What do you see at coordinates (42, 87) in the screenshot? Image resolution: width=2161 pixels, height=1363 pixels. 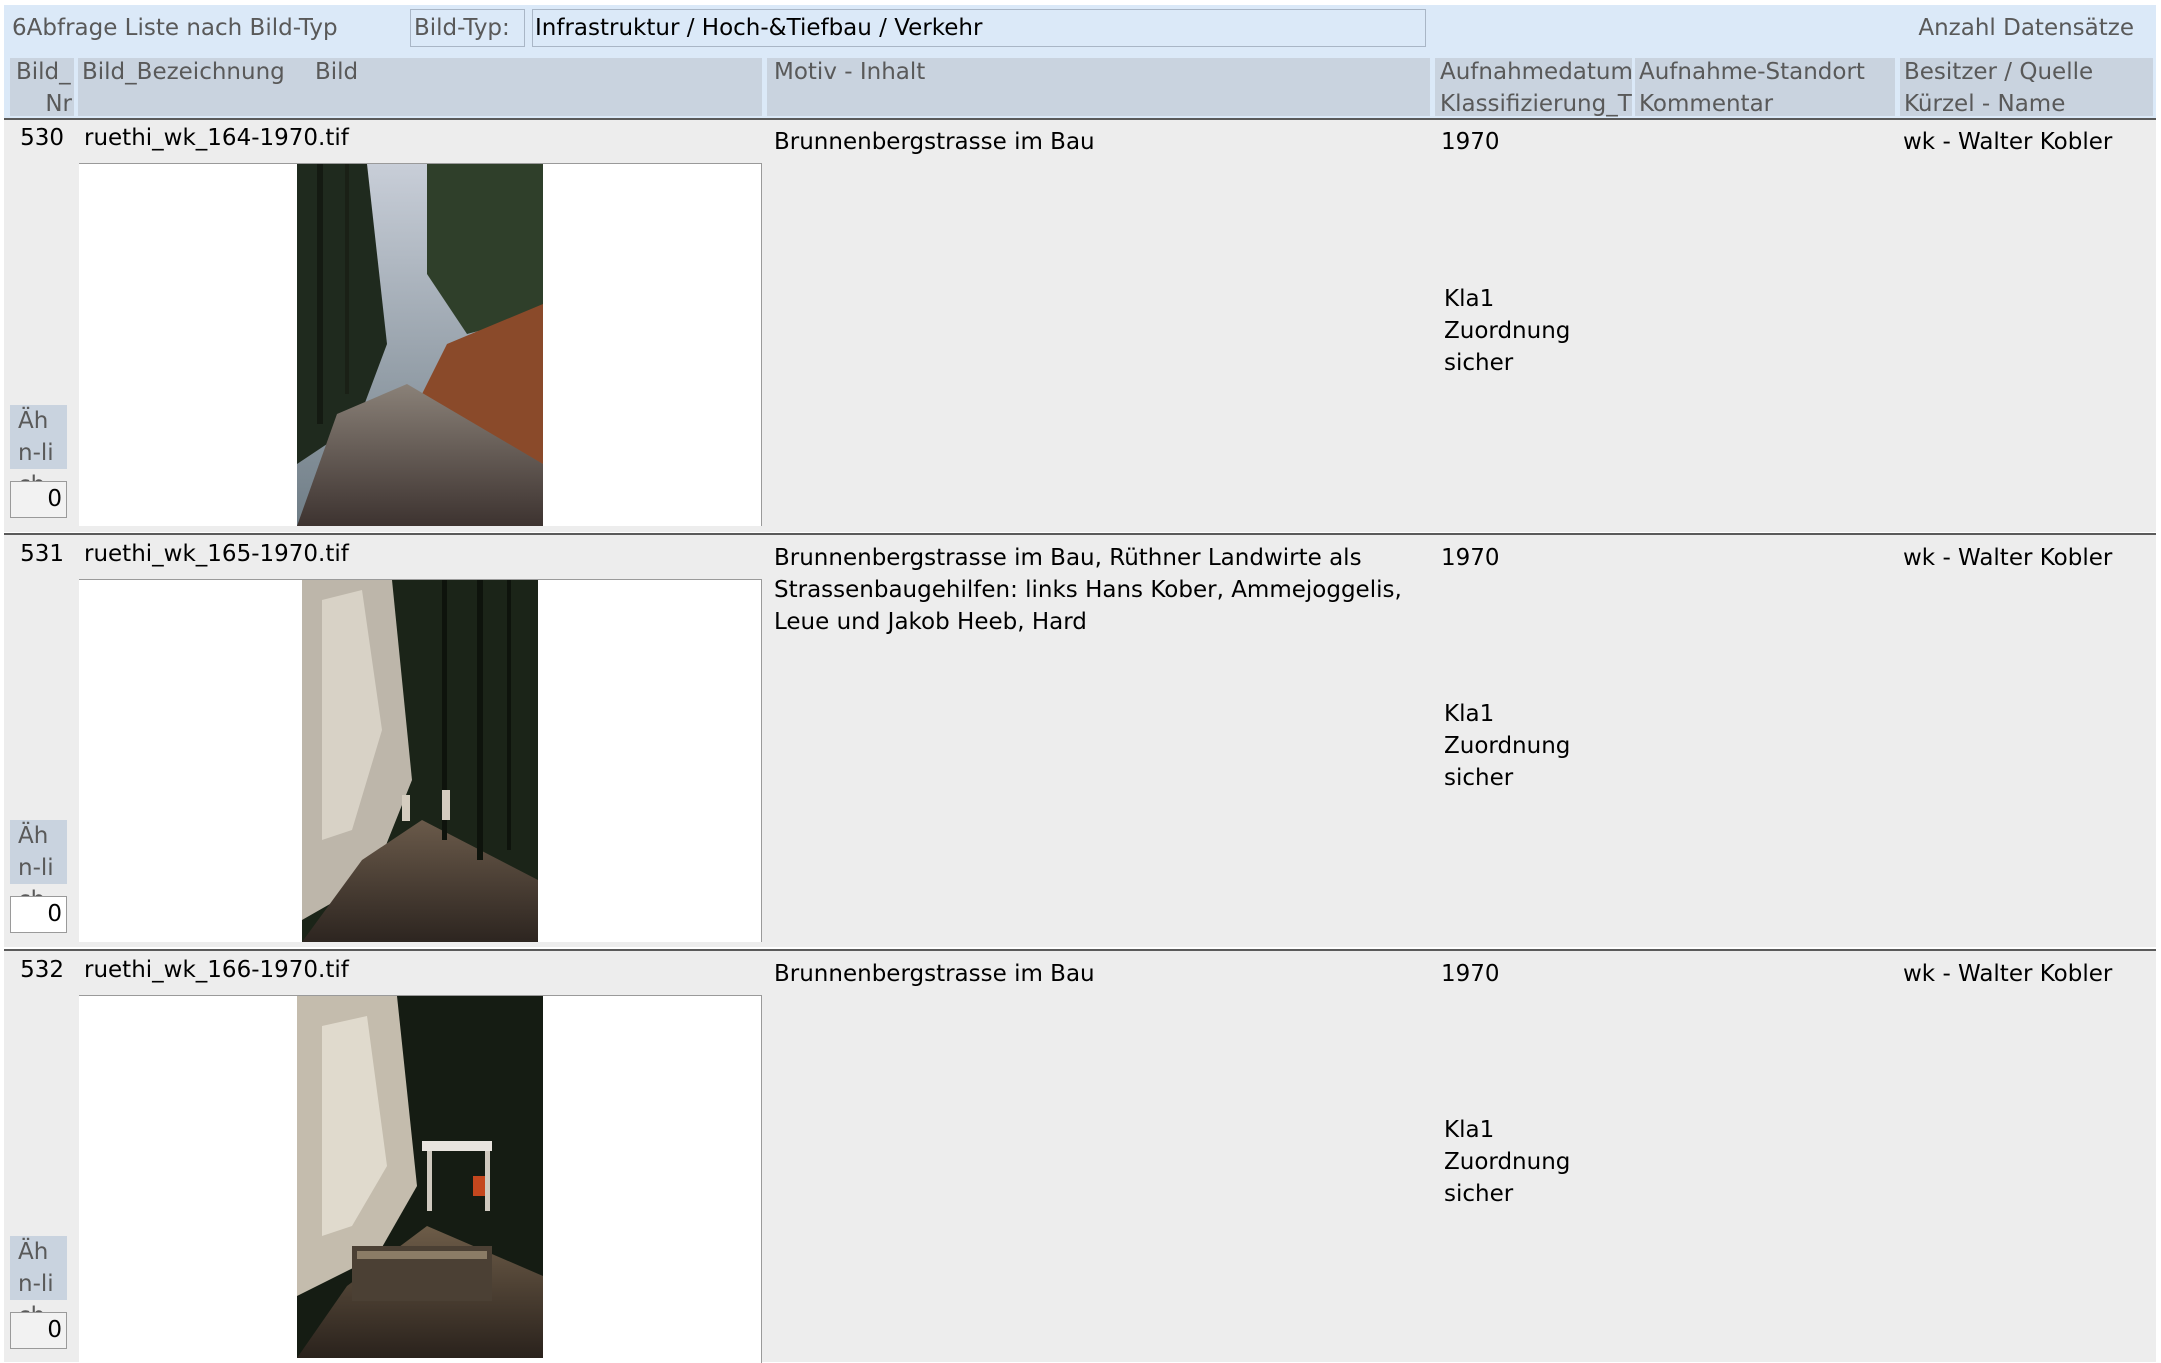 I see `col-nr: Bild_ Nr` at bounding box center [42, 87].